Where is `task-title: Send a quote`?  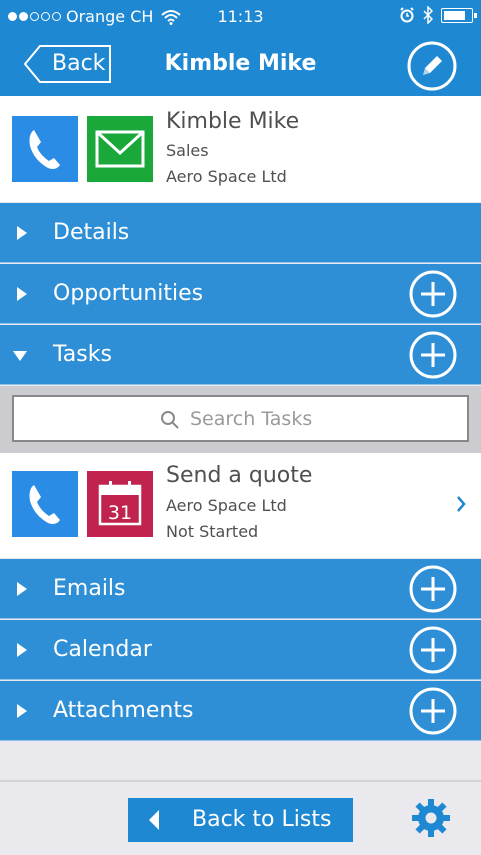 task-title: Send a quote is located at coordinates (239, 475).